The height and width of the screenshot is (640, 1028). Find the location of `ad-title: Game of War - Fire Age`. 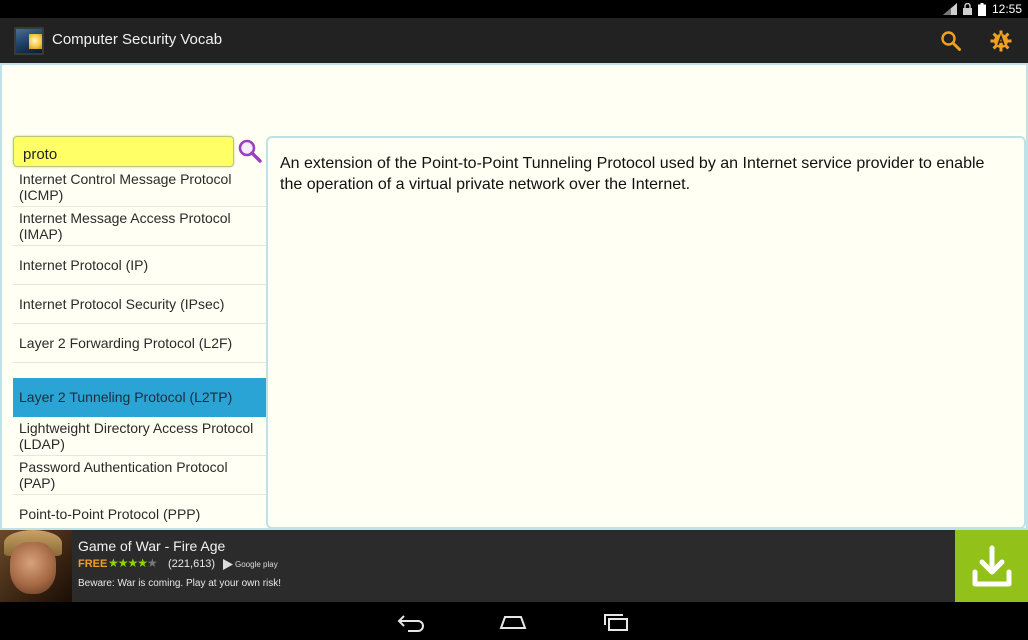

ad-title: Game of War - Fire Age is located at coordinates (151, 546).